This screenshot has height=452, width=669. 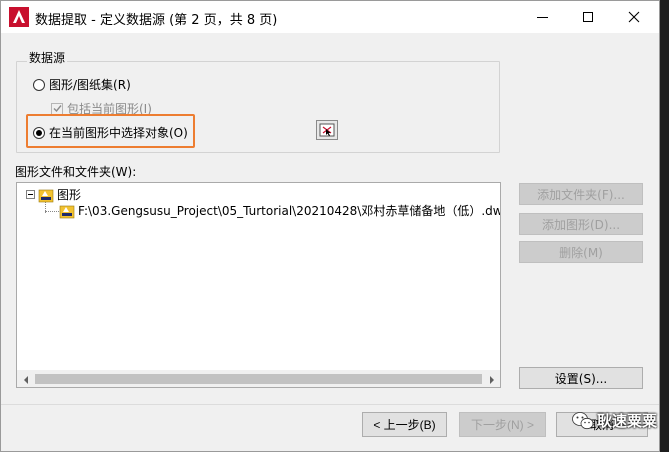 I want to click on minimize-icon, so click(x=542, y=17).